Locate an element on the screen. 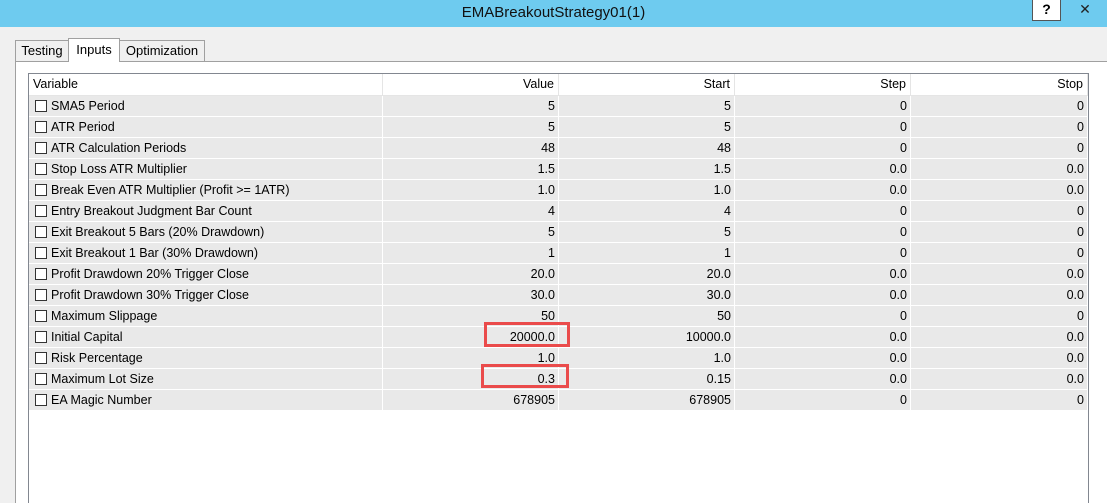 The width and height of the screenshot is (1107, 503). tab-optimization: Optimization is located at coordinates (162, 50).